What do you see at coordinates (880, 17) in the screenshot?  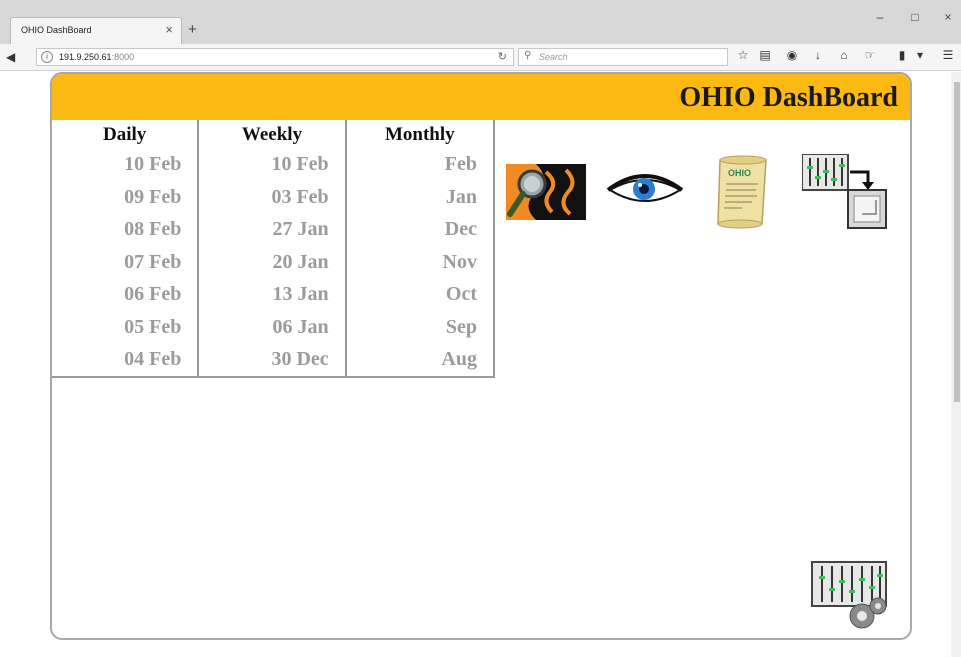 I see `minimize-icon: –` at bounding box center [880, 17].